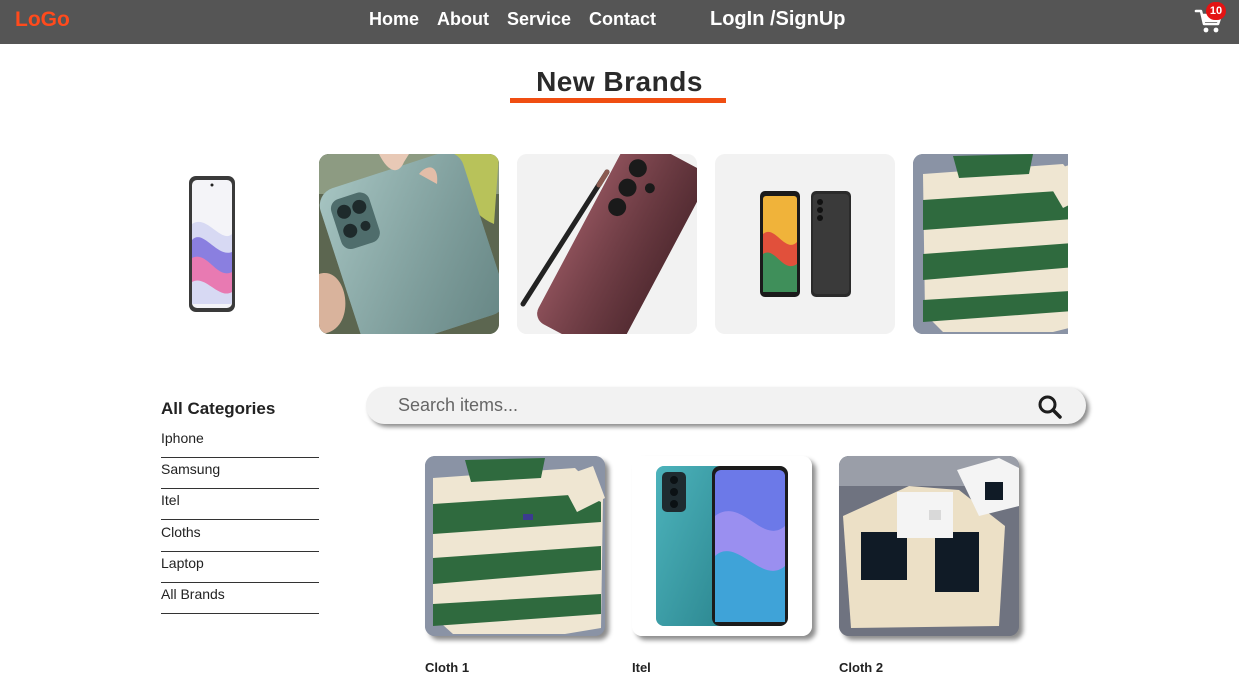  What do you see at coordinates (539, 19) in the screenshot?
I see `nav-service-link: Service` at bounding box center [539, 19].